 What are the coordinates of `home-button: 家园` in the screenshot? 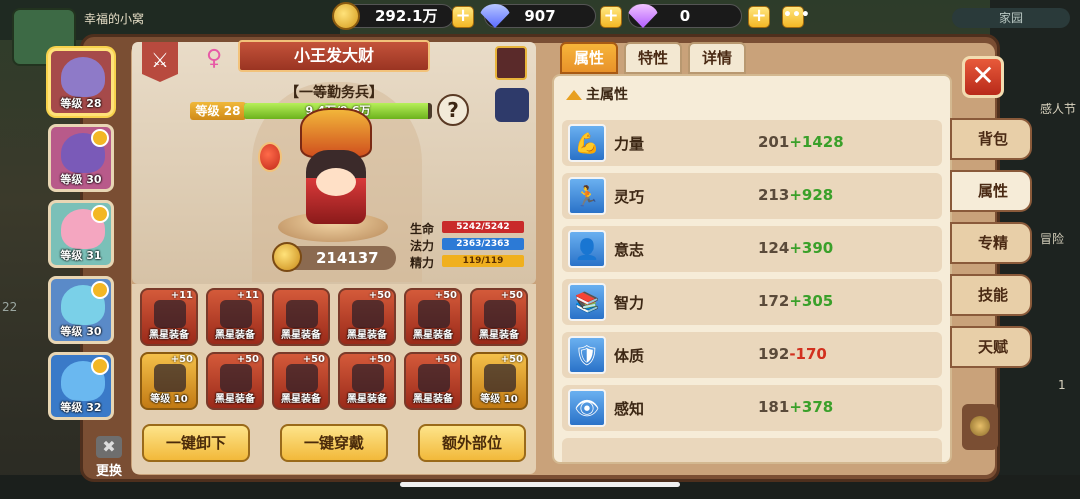 It's located at (1011, 18).